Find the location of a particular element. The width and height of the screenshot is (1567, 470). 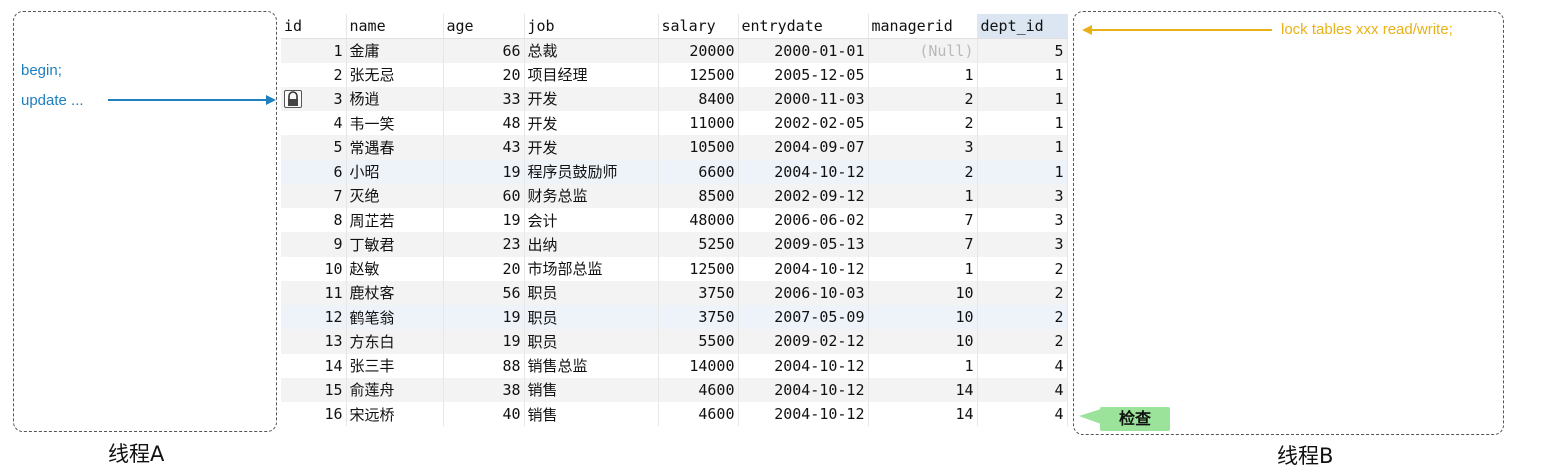

cell-id: 3 is located at coordinates (314, 98).